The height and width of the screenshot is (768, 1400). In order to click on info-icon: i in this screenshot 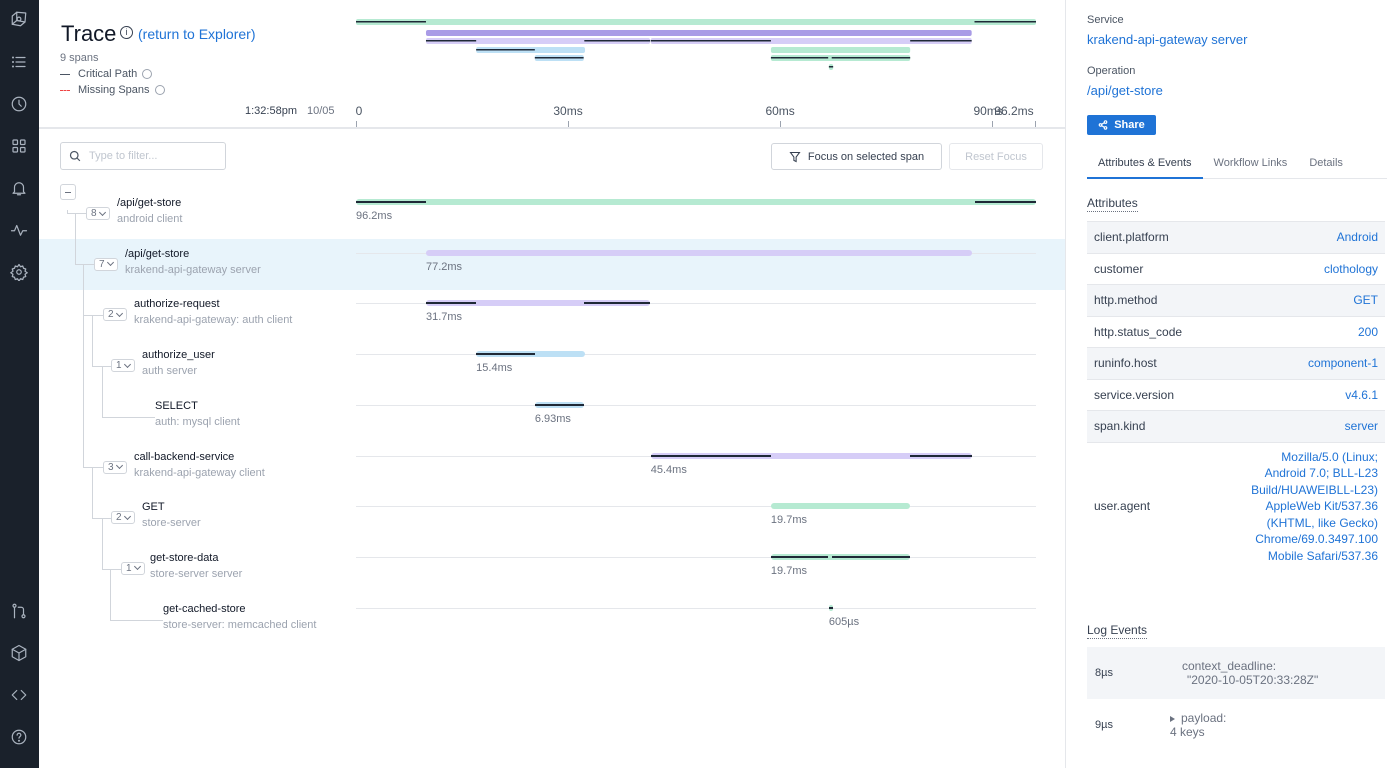, I will do `click(126, 32)`.